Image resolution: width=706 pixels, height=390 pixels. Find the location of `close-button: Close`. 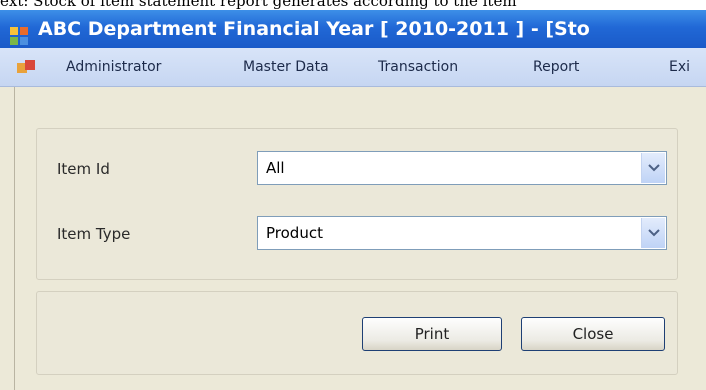

close-button: Close is located at coordinates (593, 334).